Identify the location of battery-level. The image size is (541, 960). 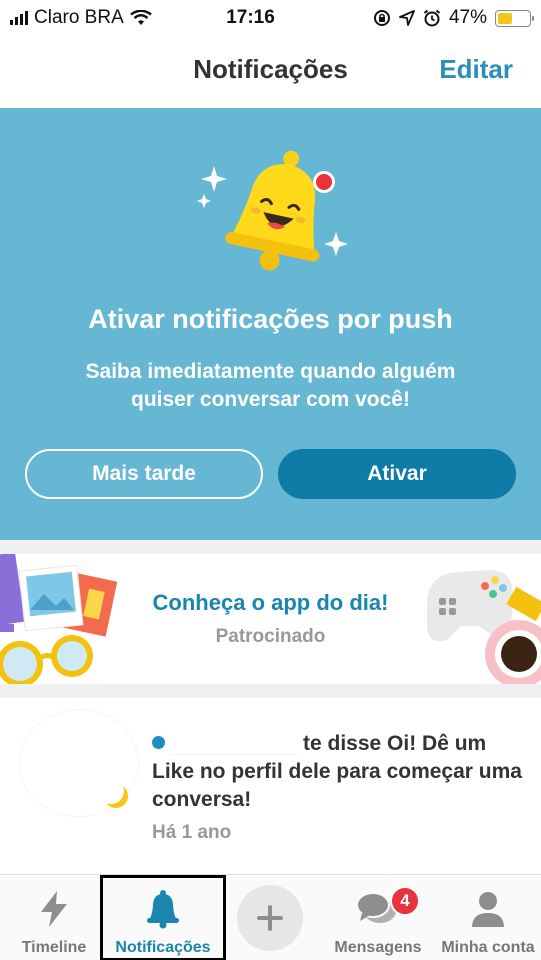
(505, 18).